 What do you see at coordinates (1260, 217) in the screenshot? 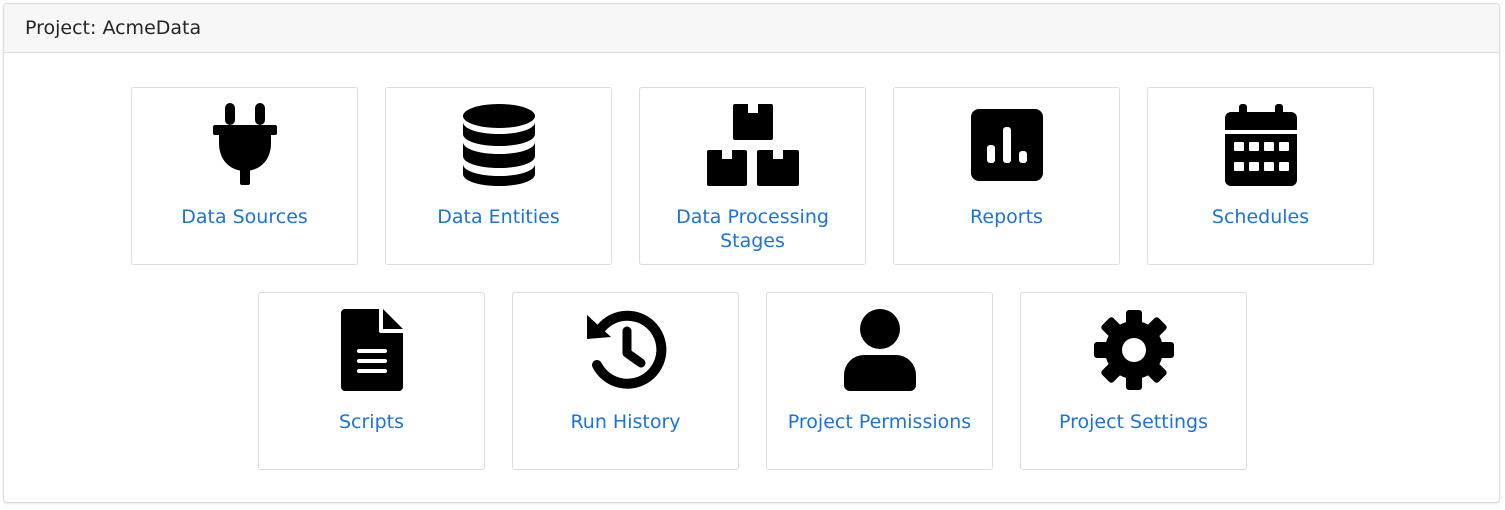
I see `tile-label: Schedules` at bounding box center [1260, 217].